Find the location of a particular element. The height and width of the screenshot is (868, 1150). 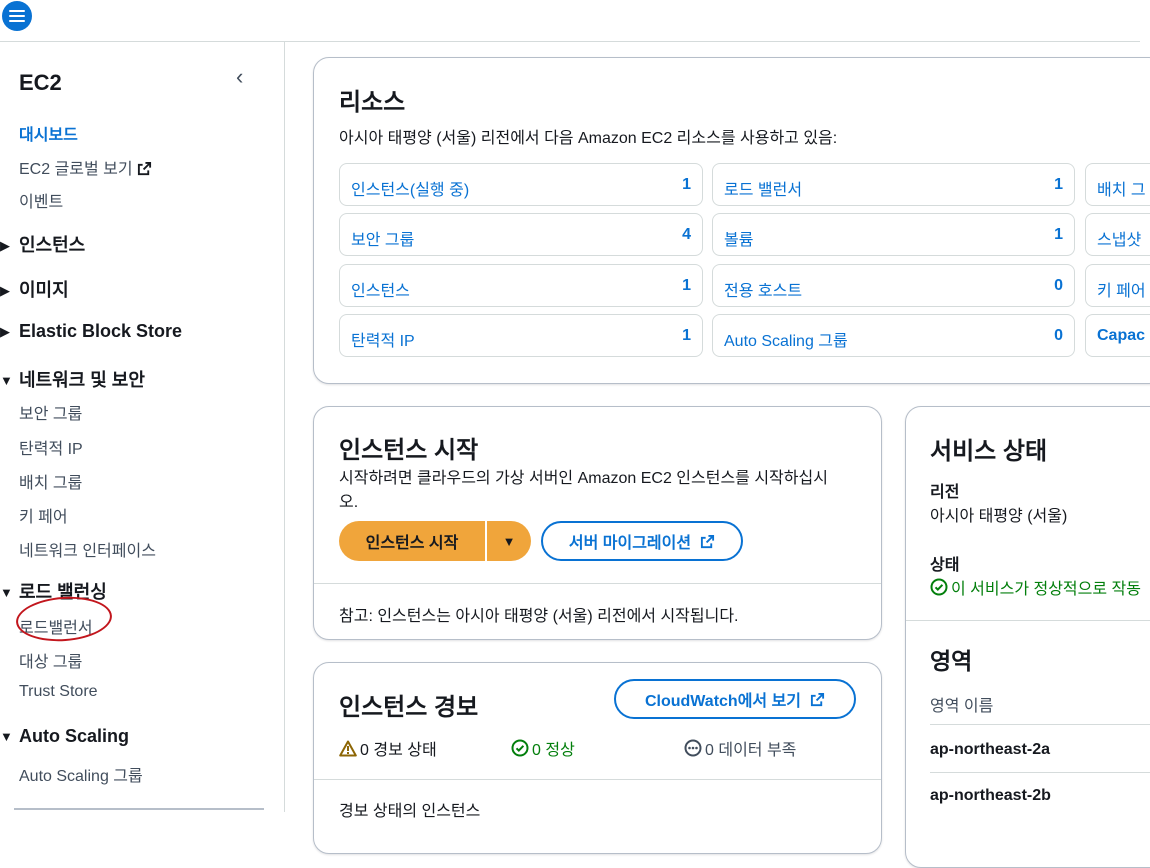

service-divider is located at coordinates (1028, 620).